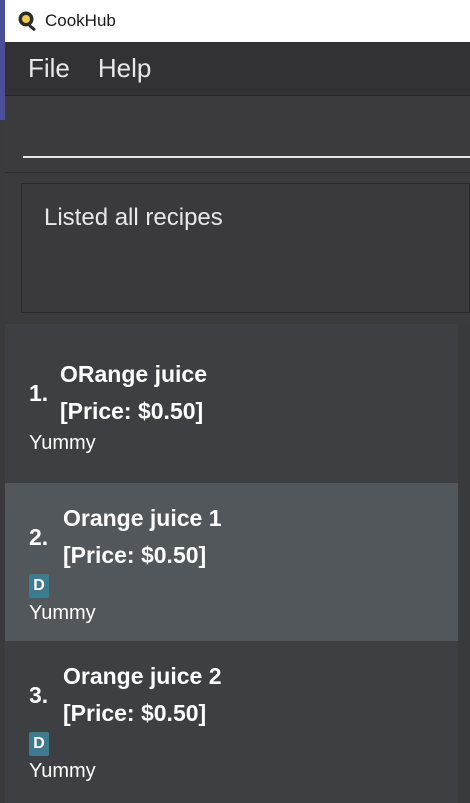  What do you see at coordinates (237, 21) in the screenshot?
I see `title-bar: CookHub` at bounding box center [237, 21].